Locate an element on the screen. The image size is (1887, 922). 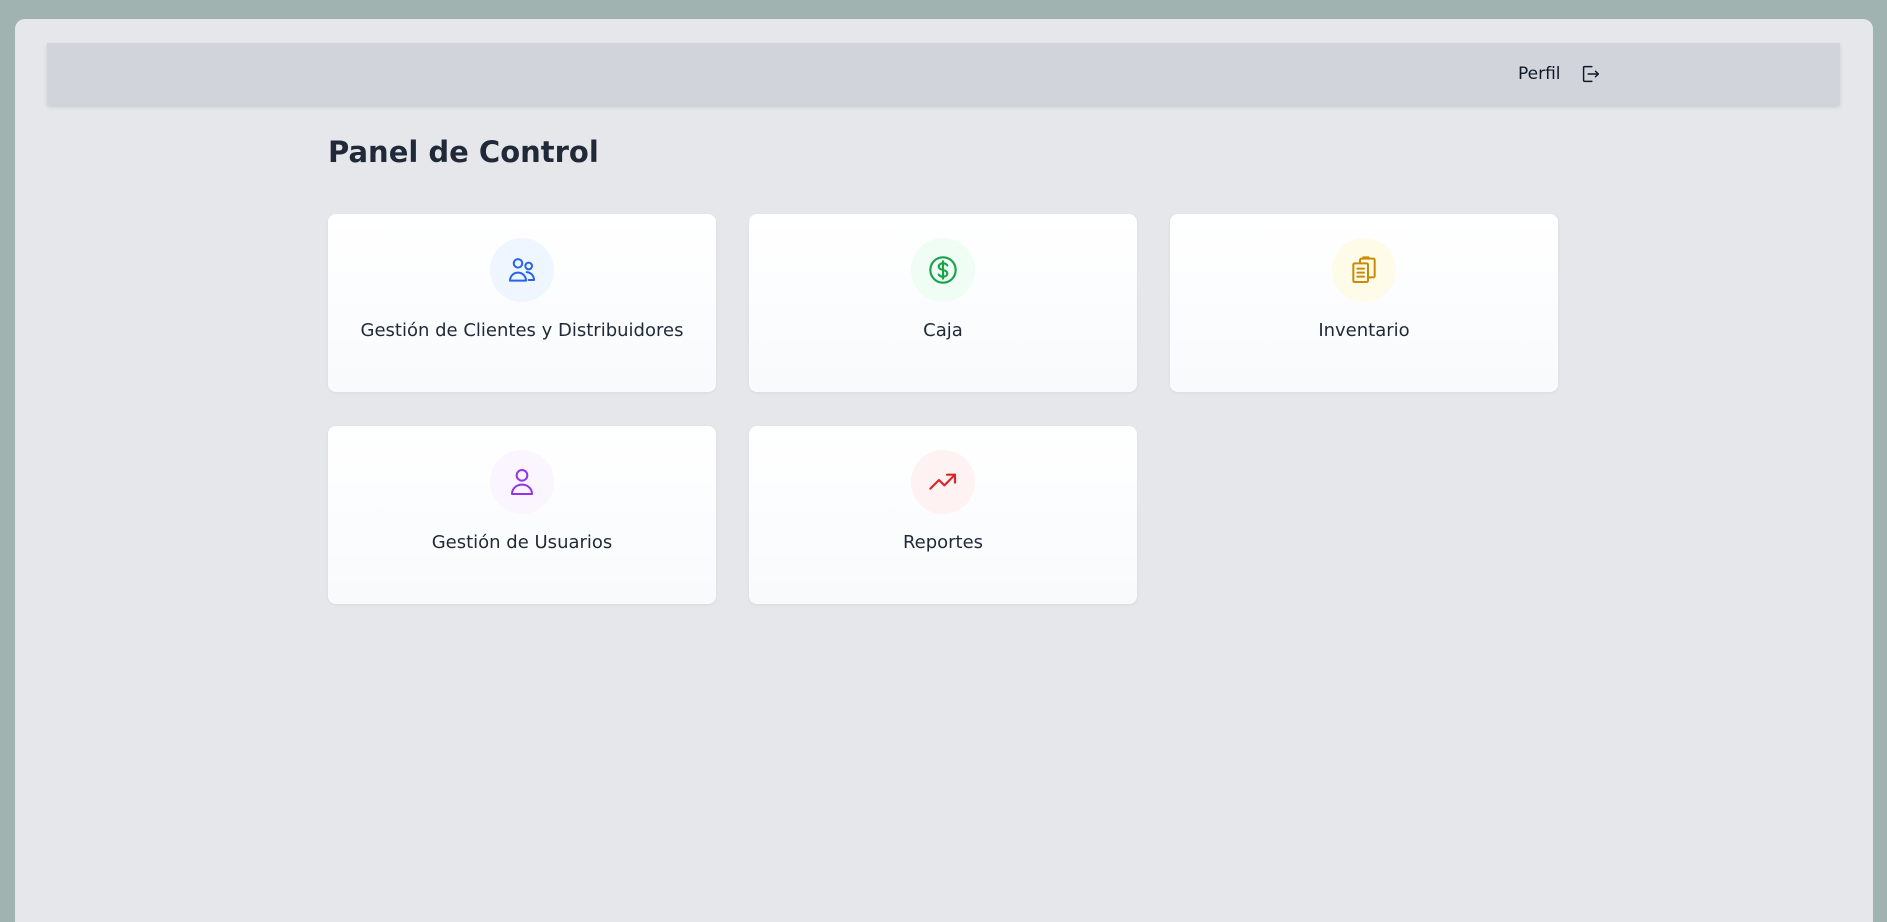
page-title: Panel de Control is located at coordinates (463, 152).